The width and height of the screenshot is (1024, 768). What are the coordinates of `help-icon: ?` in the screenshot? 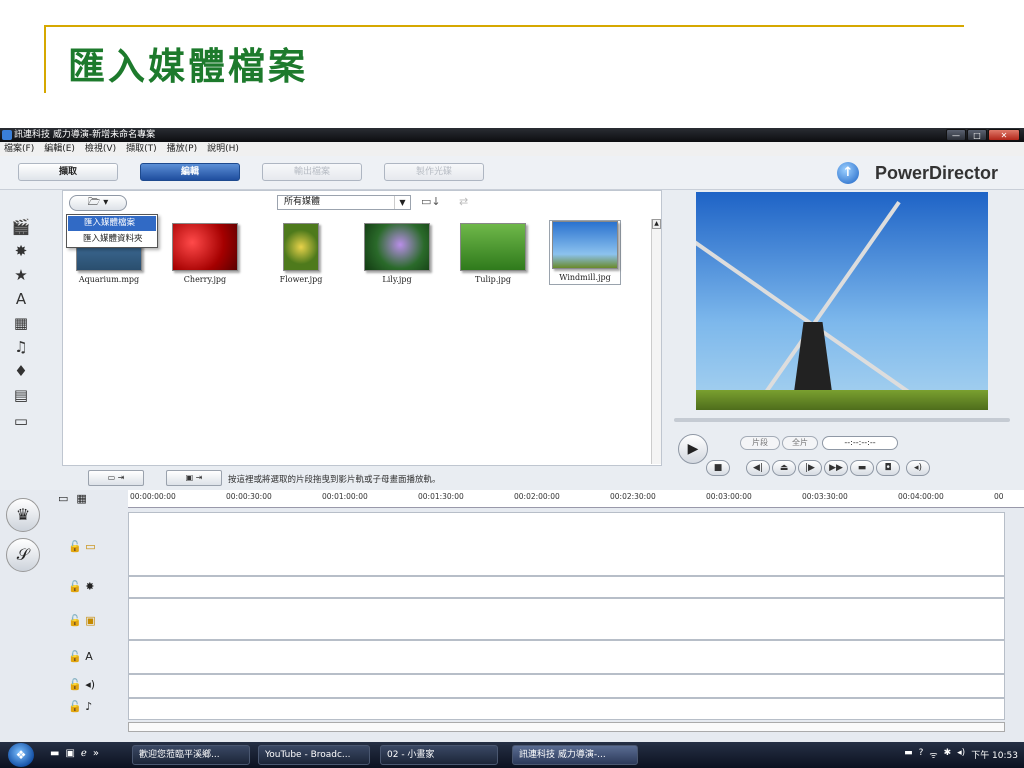 It's located at (921, 754).